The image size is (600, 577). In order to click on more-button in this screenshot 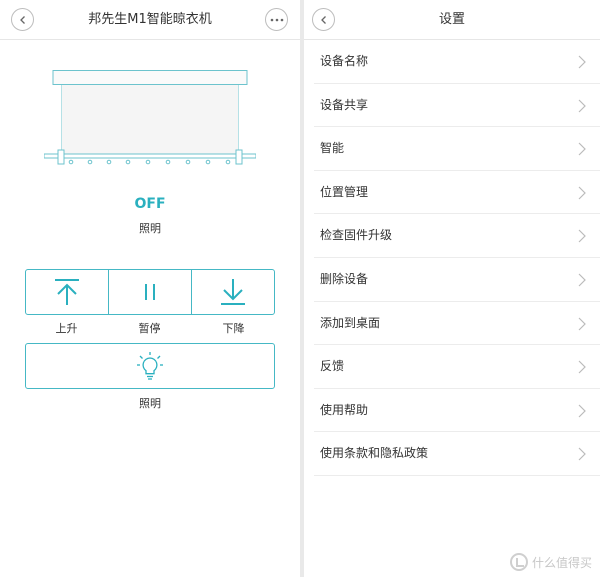, I will do `click(276, 19)`.